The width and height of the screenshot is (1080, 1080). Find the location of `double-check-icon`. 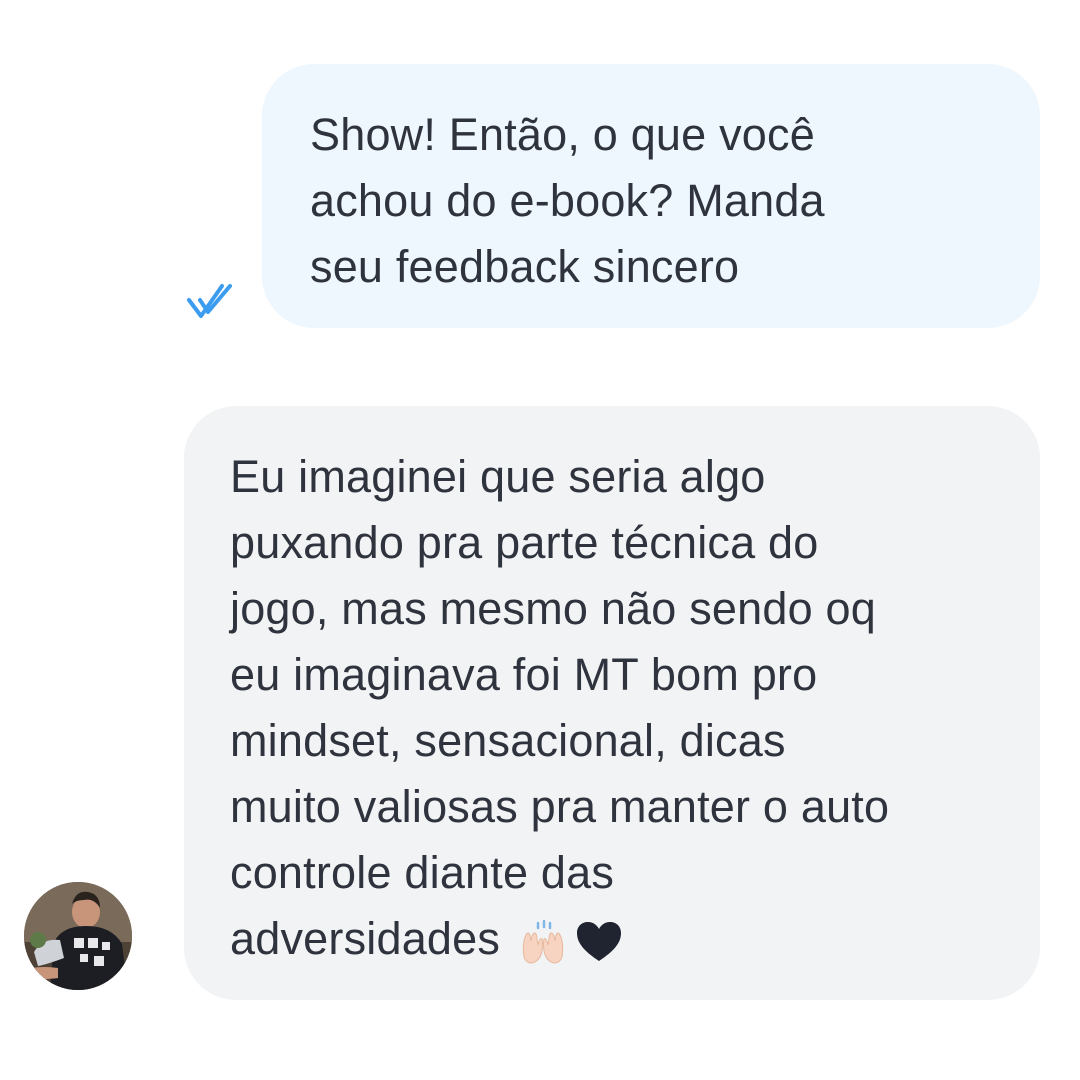

double-check-icon is located at coordinates (209, 301).